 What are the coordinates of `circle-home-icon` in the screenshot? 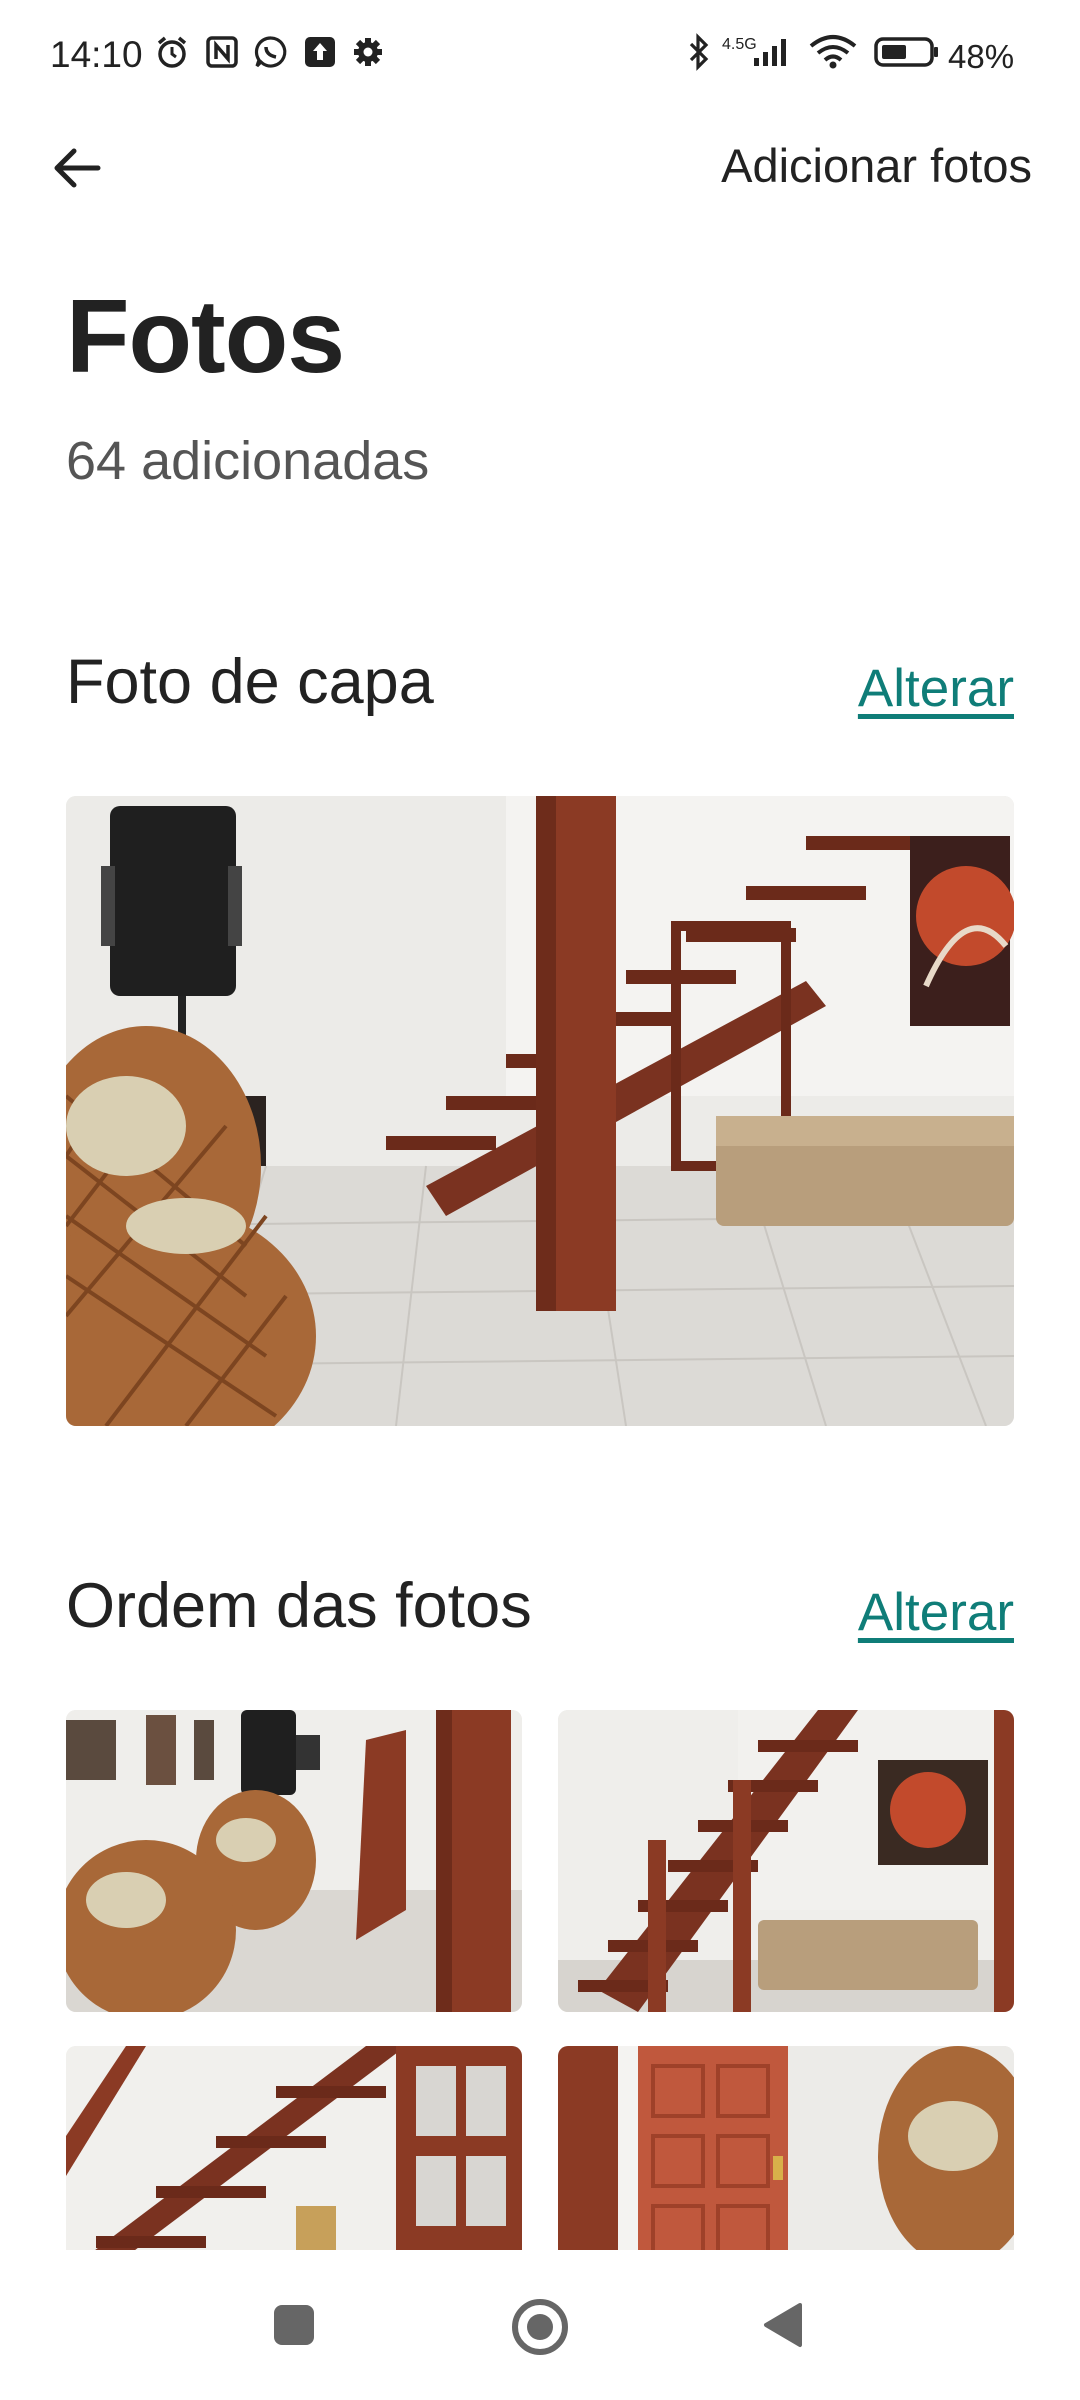 It's located at (540, 2327).